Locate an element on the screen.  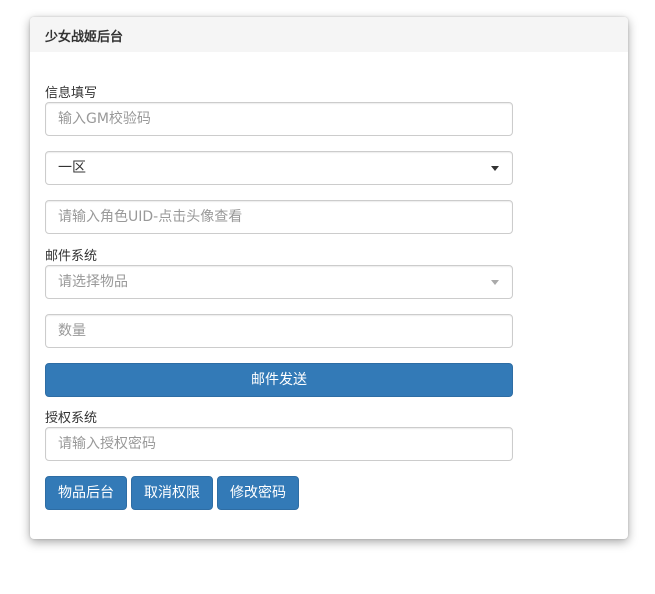
server-select: 一区 is located at coordinates (279, 168).